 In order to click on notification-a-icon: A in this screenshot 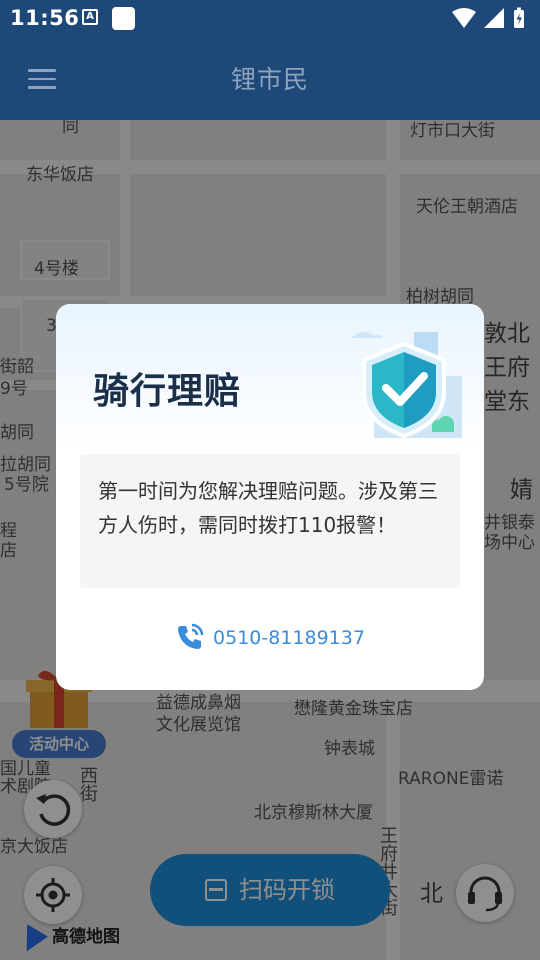, I will do `click(90, 17)`.